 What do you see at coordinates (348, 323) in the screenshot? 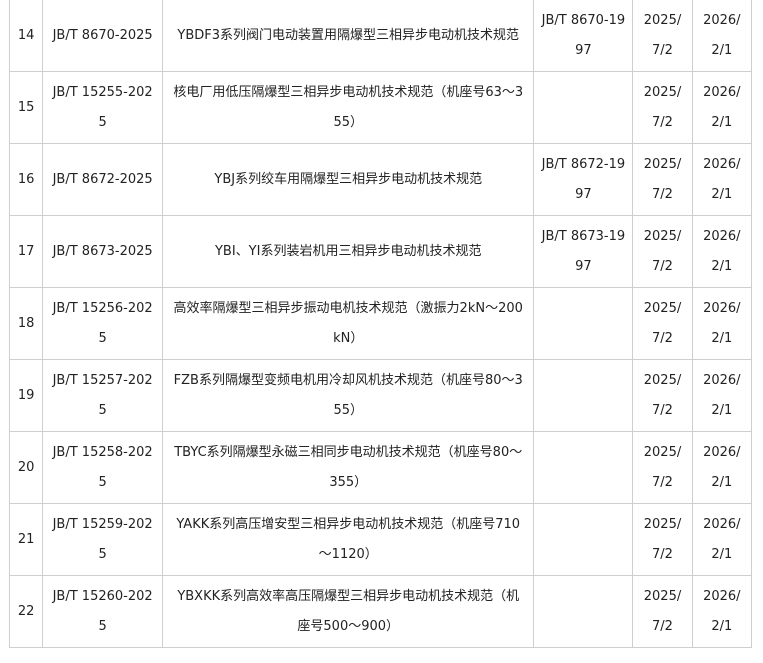
I see `standard-name: 高效率隔爆型三相异步振动电机技术规范（激振力2kN～200kN）` at bounding box center [348, 323].